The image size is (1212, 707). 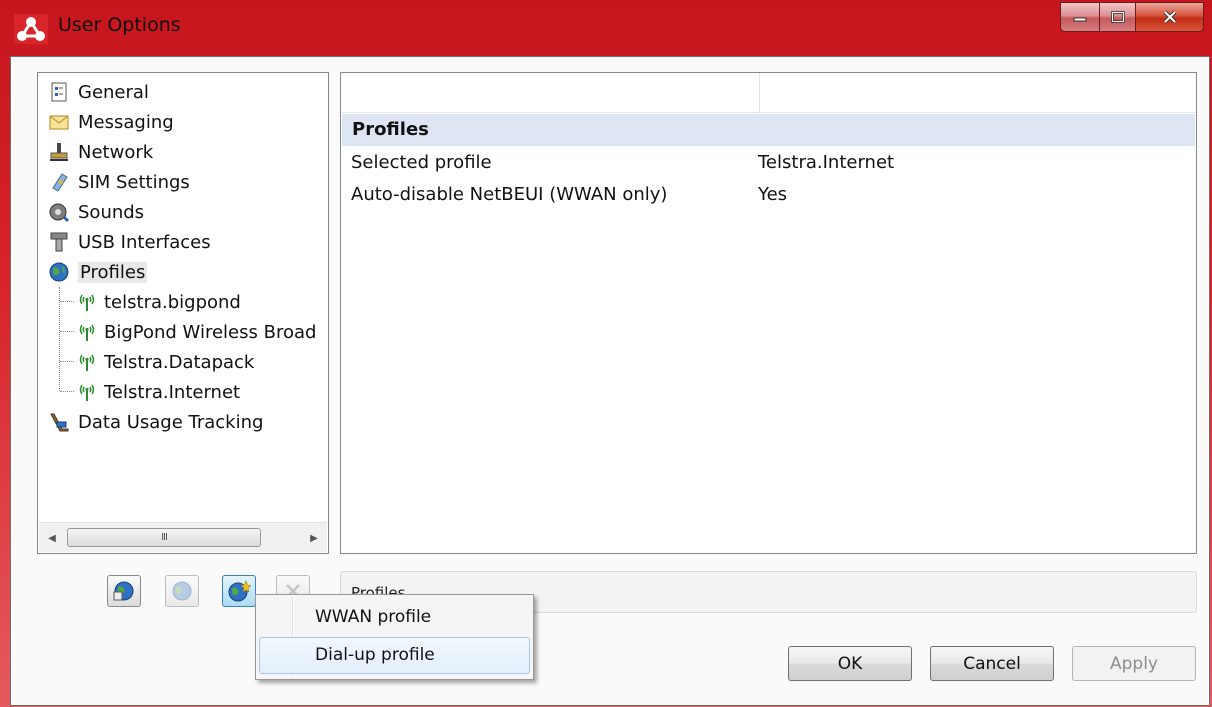 What do you see at coordinates (768, 130) in the screenshot?
I see `grid-category-profiles: Profiles` at bounding box center [768, 130].